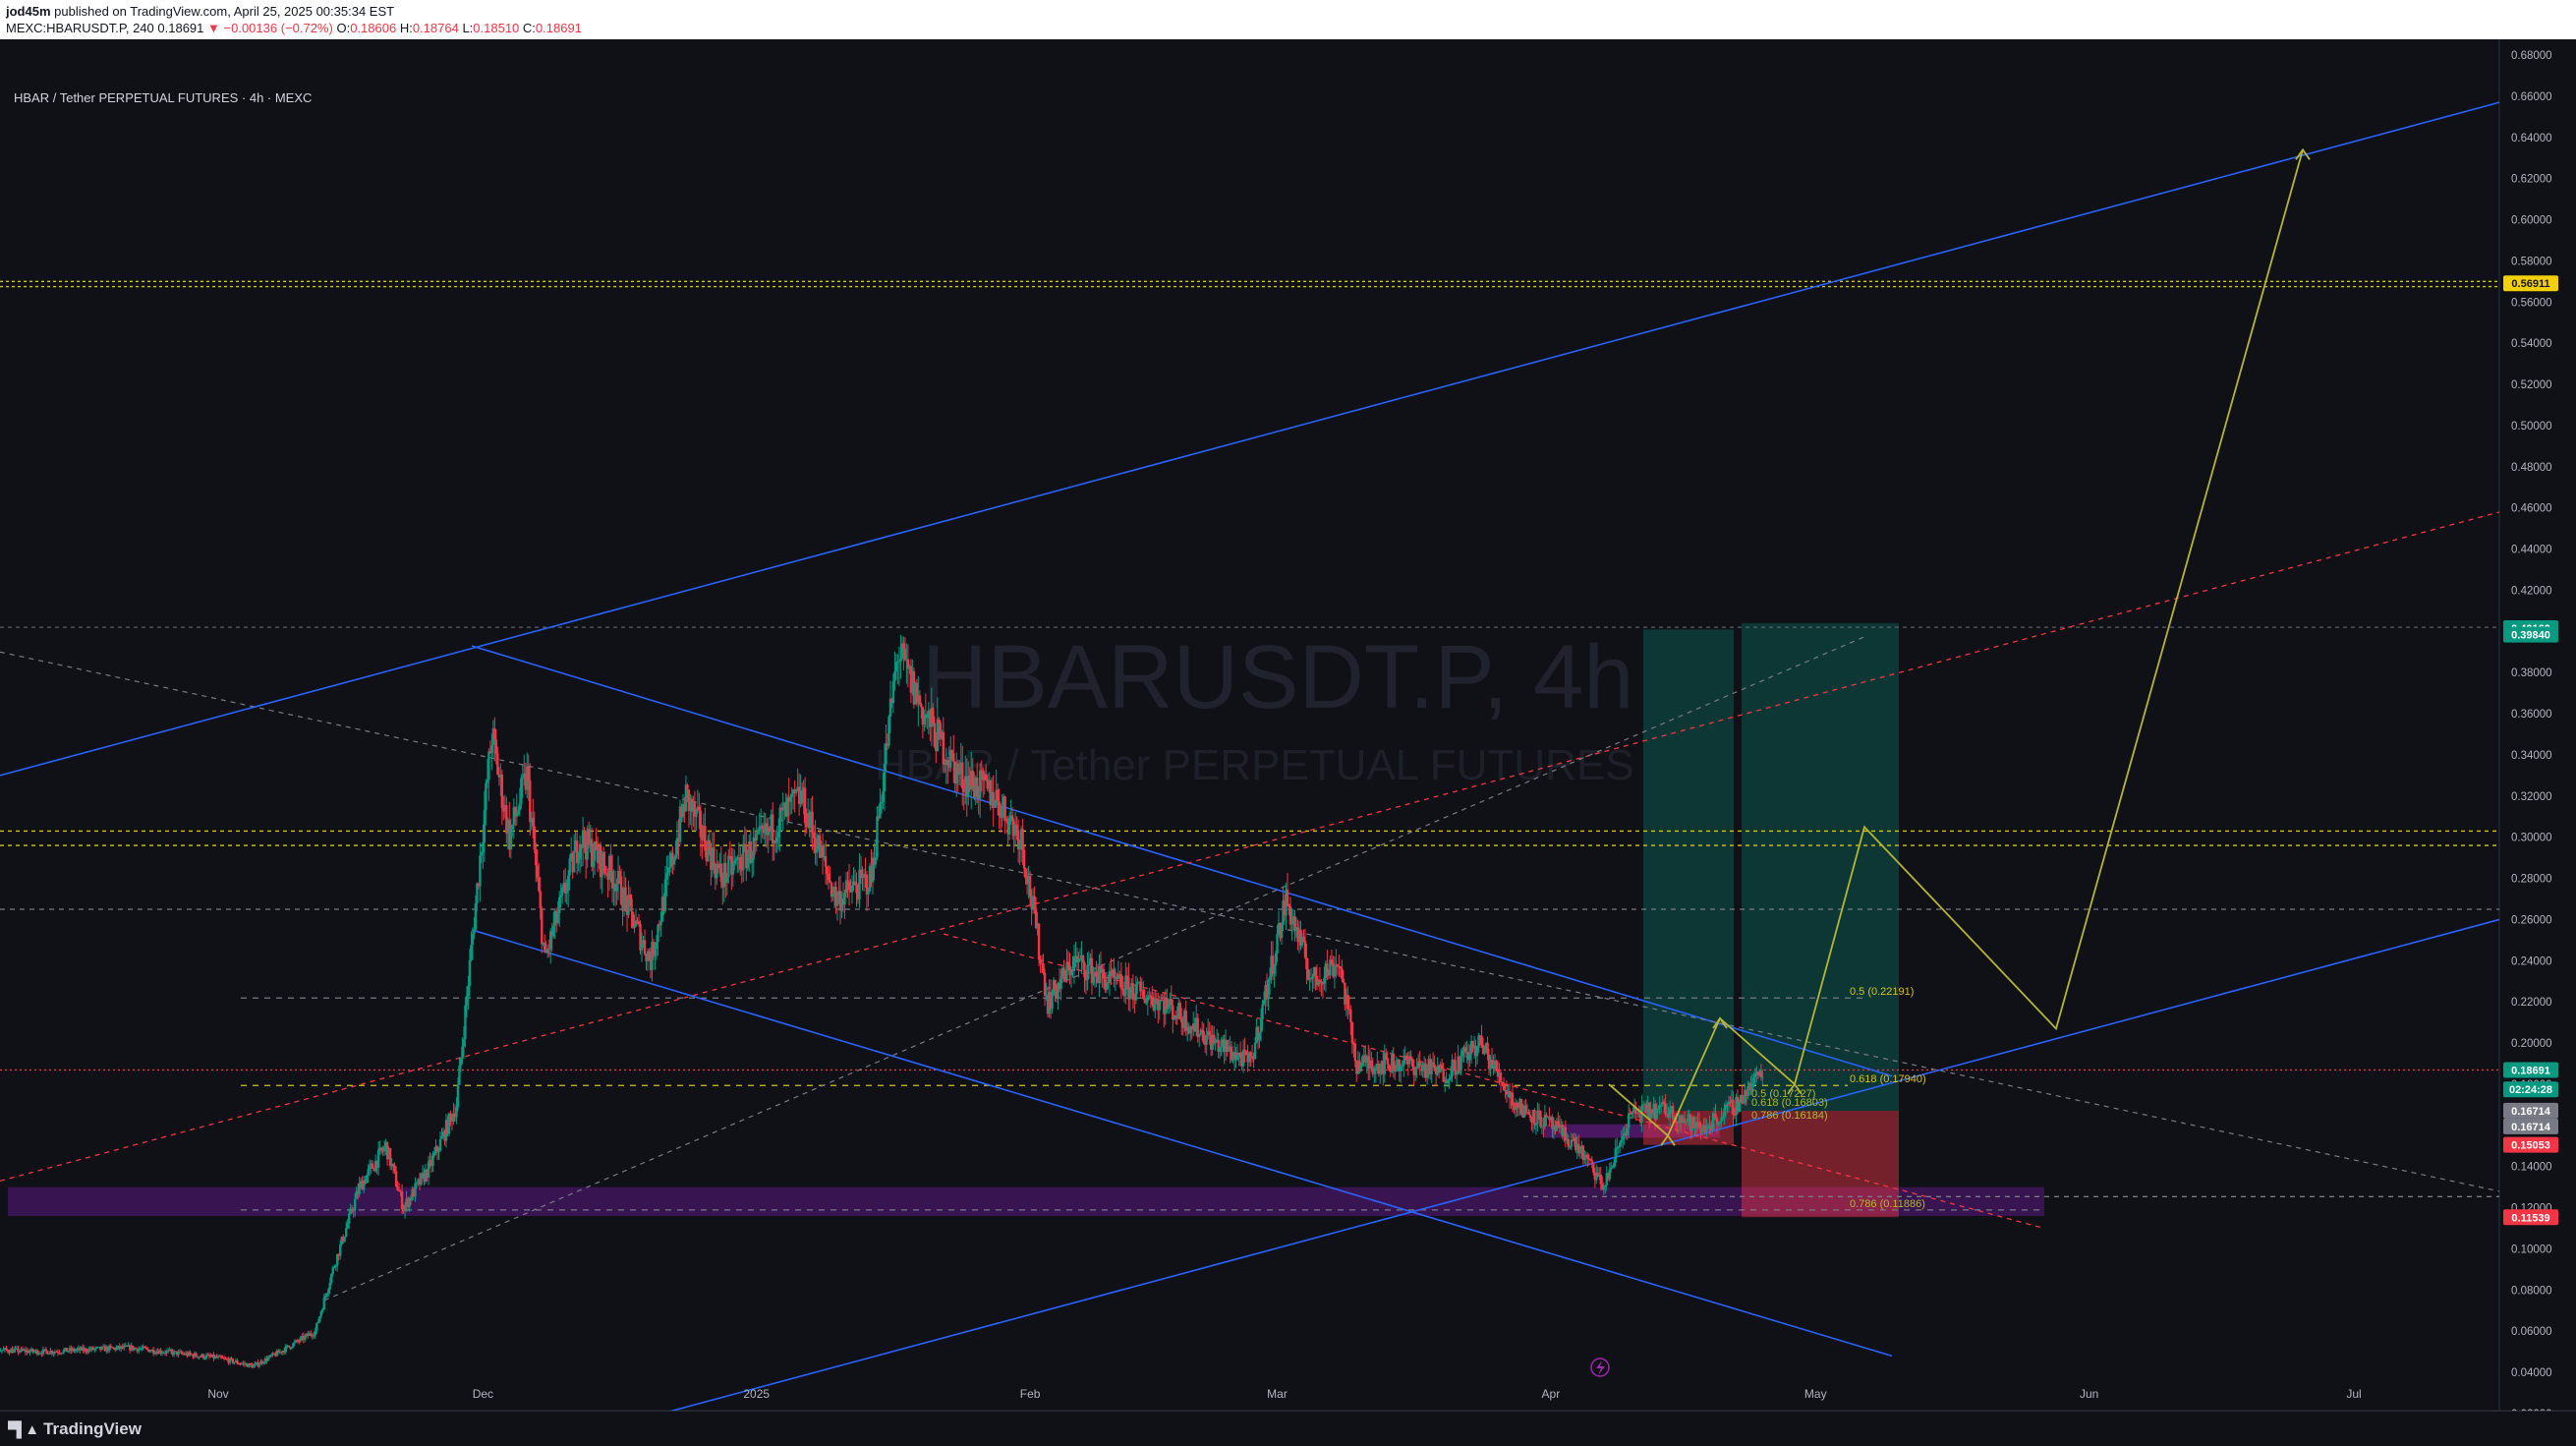 Image resolution: width=2576 pixels, height=1446 pixels. Describe the element at coordinates (2531, 1044) in the screenshot. I see `y-tick-24: 0.20000` at that location.